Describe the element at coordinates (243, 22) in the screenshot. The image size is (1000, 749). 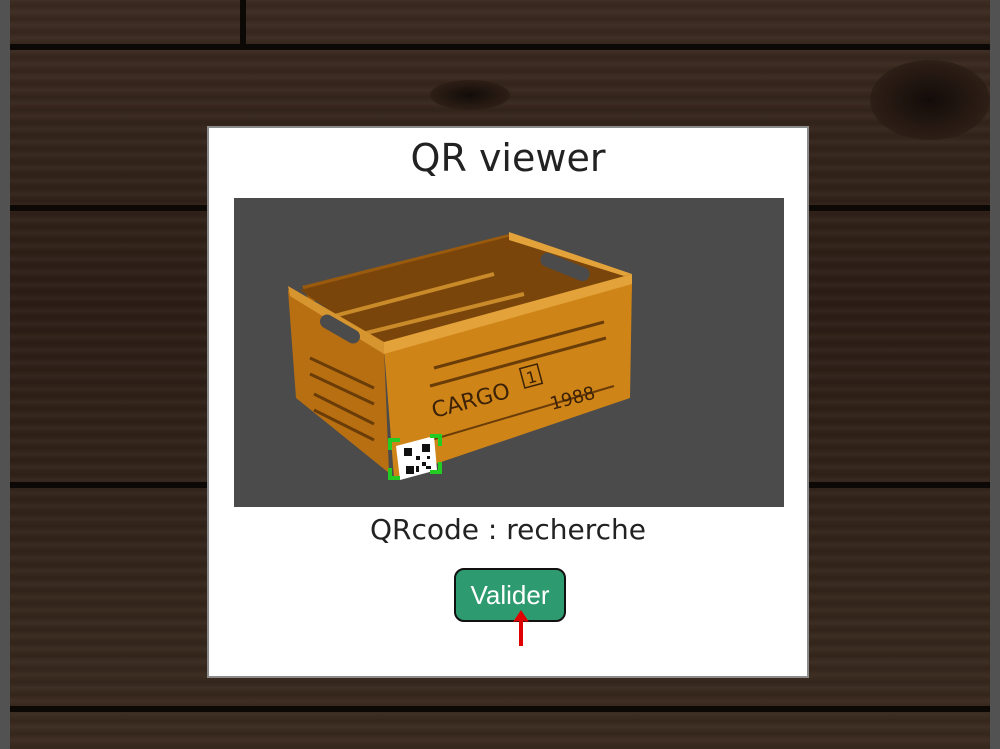
I see `plank-joint` at that location.